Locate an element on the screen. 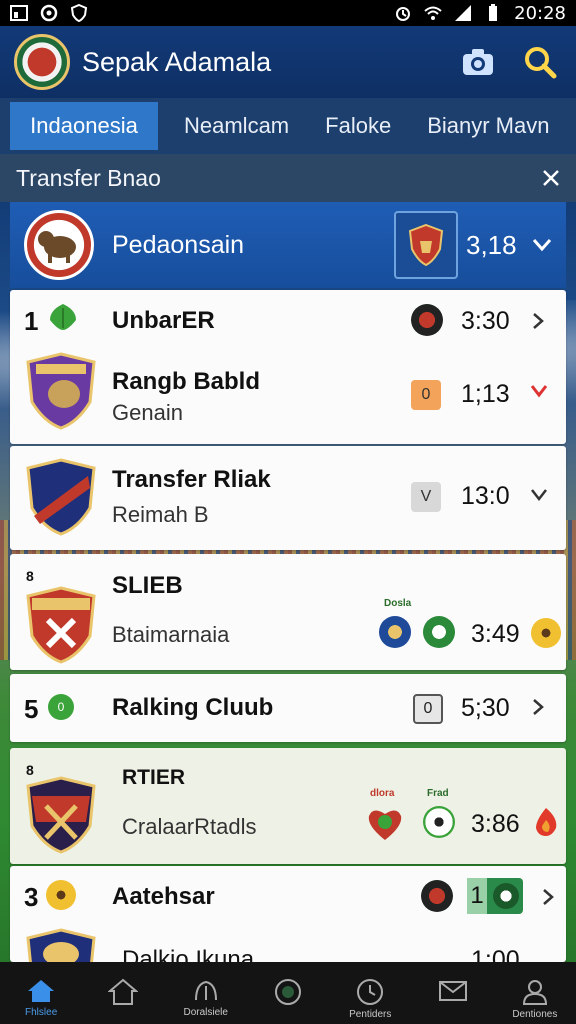 This screenshot has height=1024, width=576. heart-crest-icon is located at coordinates (385, 825).